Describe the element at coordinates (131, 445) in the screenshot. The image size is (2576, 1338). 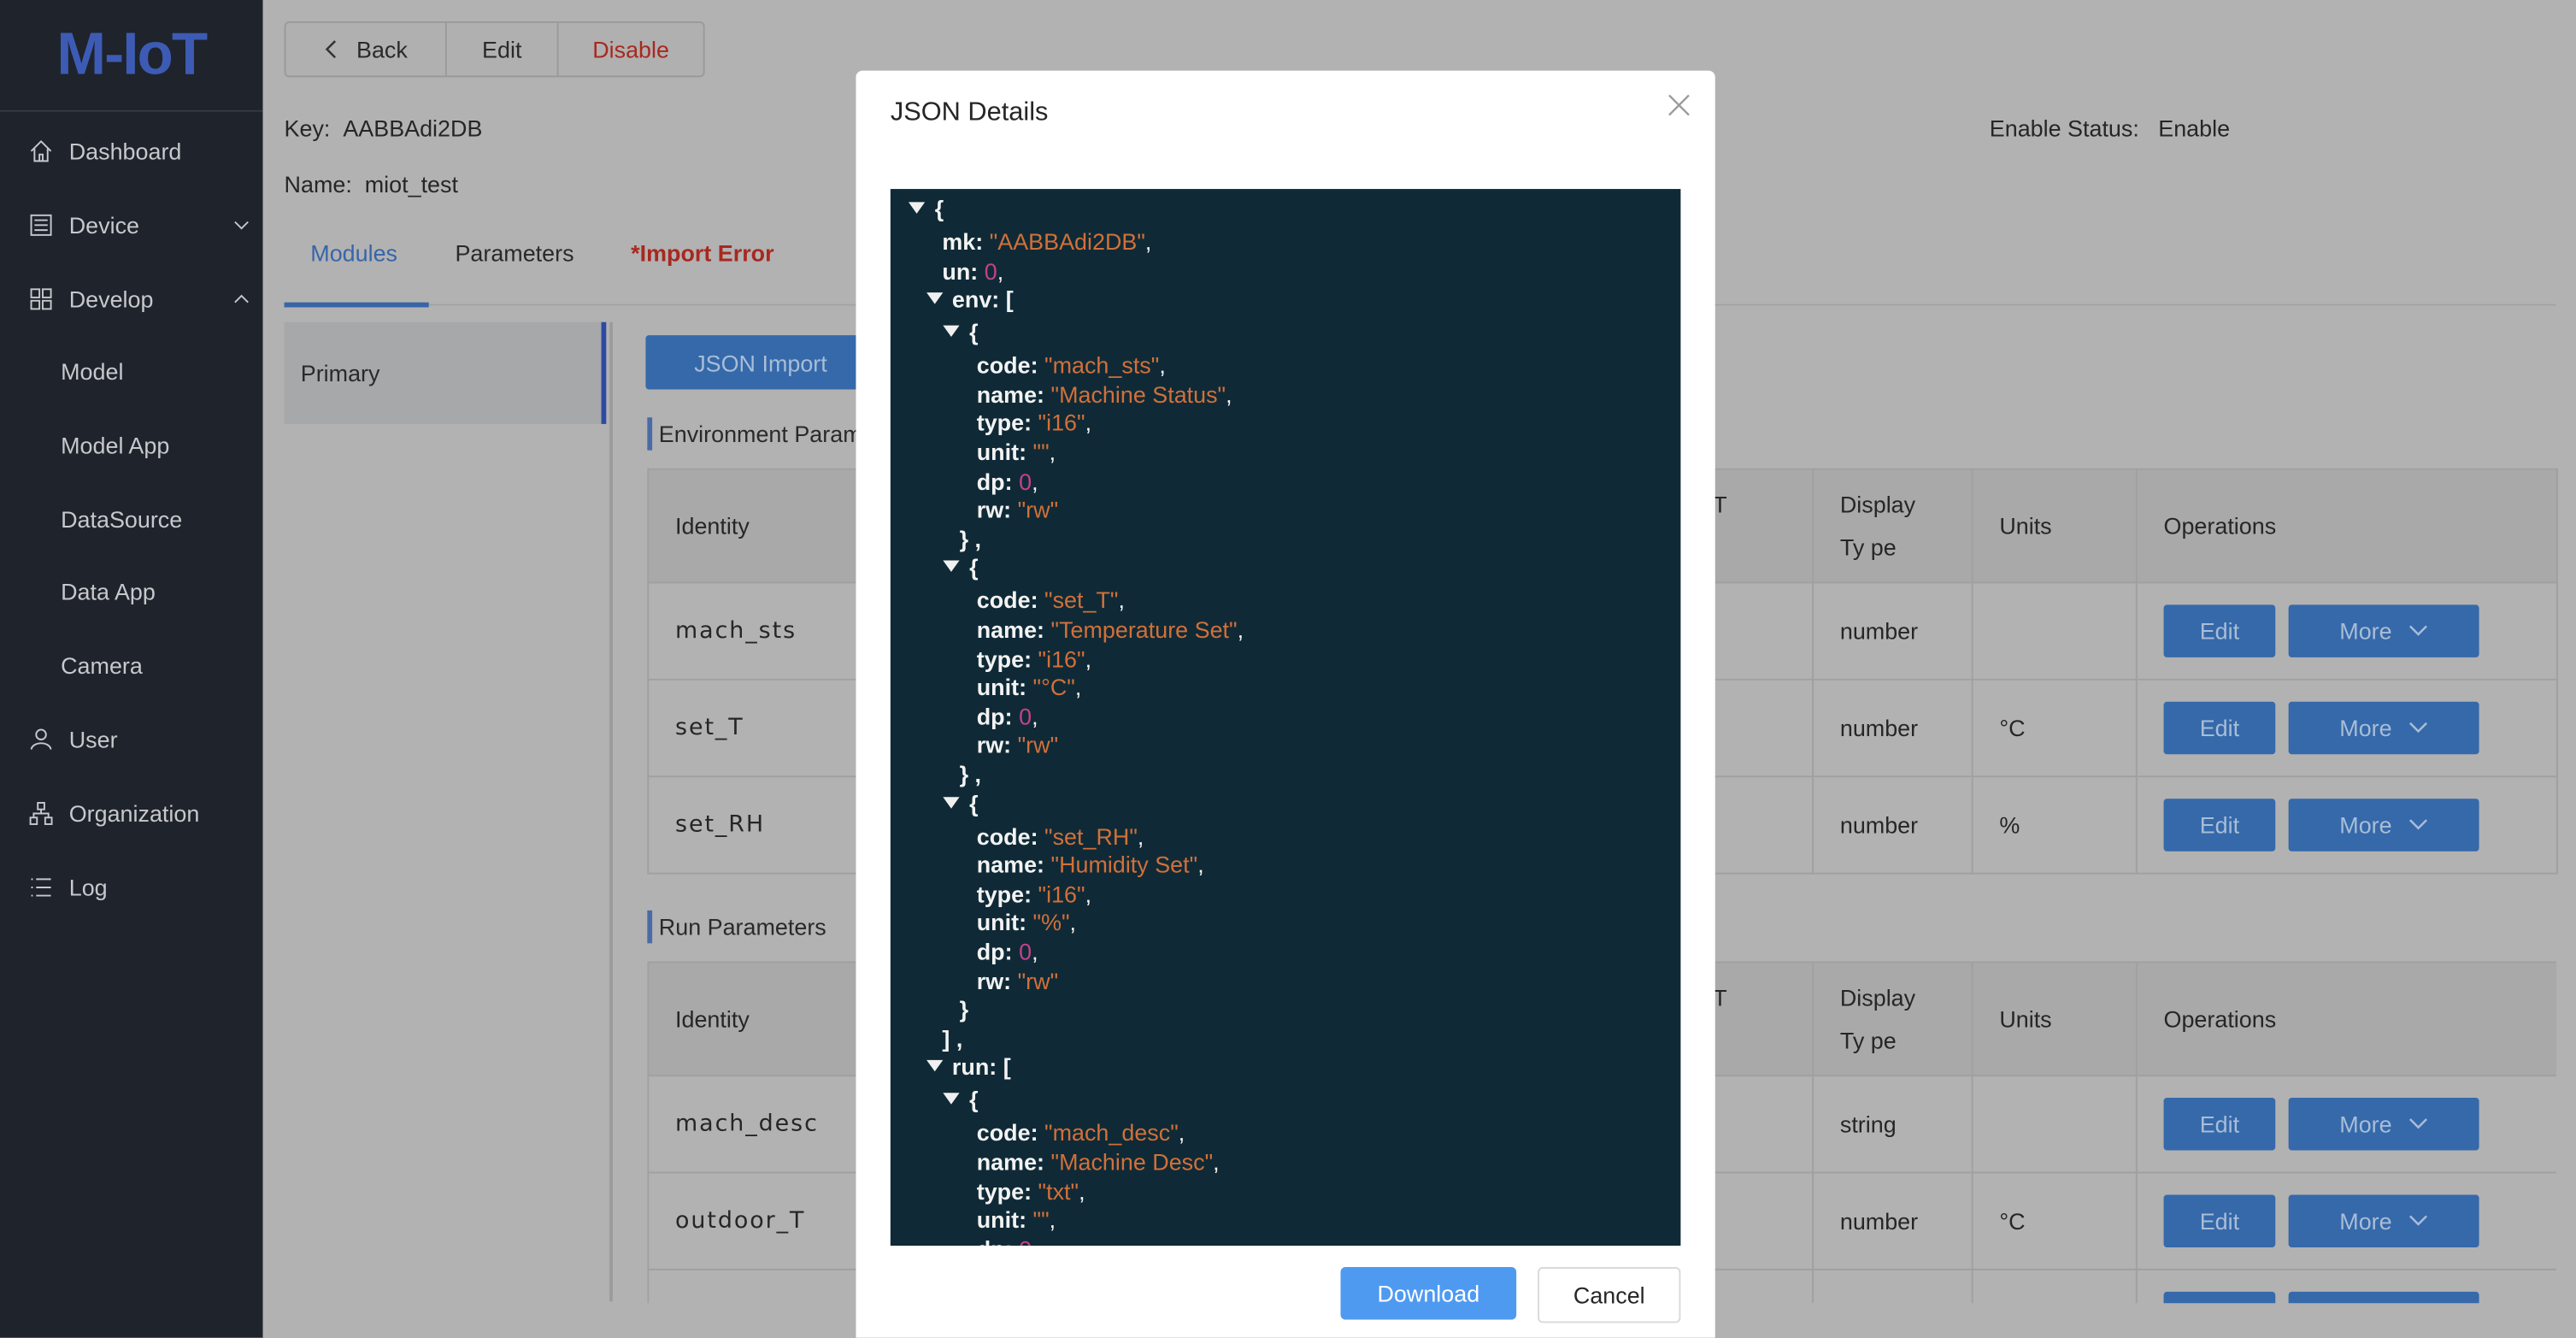
I see `sidebar-item-model-app: Model App` at that location.